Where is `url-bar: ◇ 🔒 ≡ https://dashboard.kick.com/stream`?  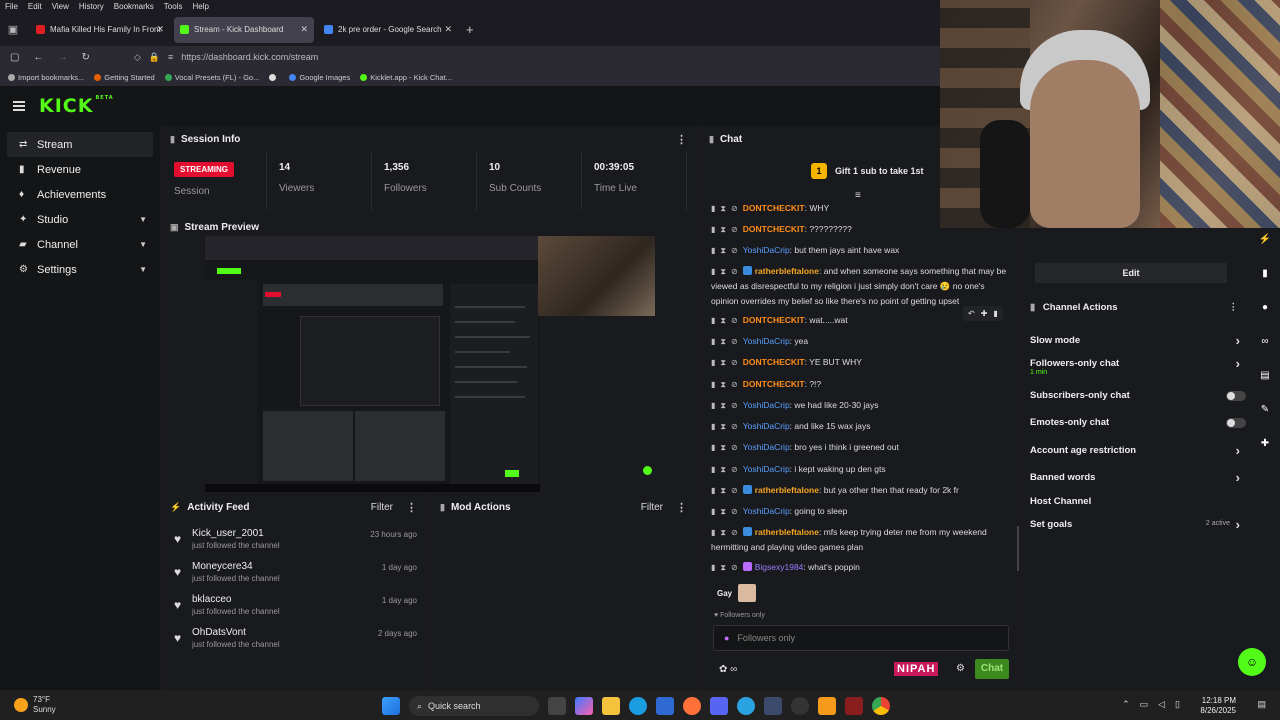
url-bar: ◇ 🔒 ≡ https://dashboard.kick.com/stream is located at coordinates (226, 57).